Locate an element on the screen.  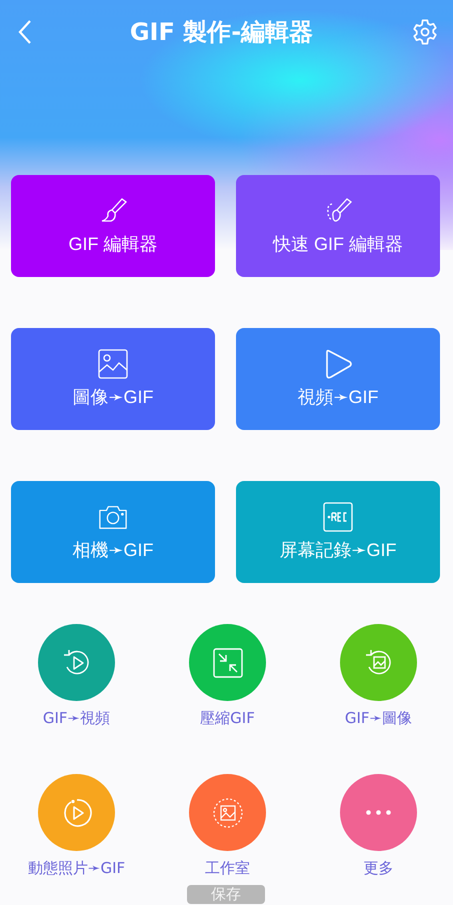
settings-button is located at coordinates (425, 32).